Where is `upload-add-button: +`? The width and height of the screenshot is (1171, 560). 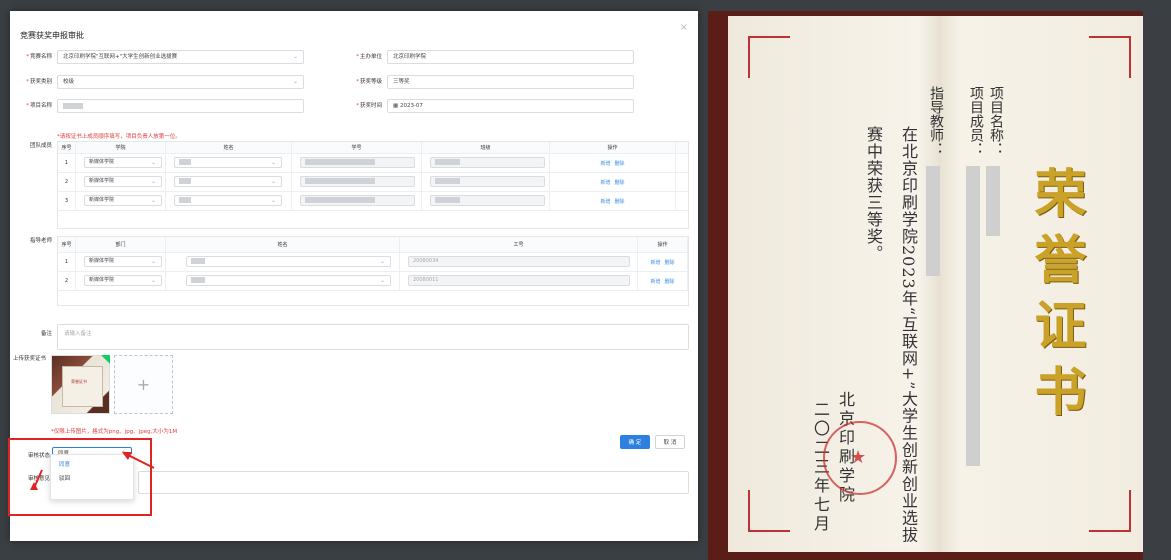 upload-add-button: + is located at coordinates (143, 384).